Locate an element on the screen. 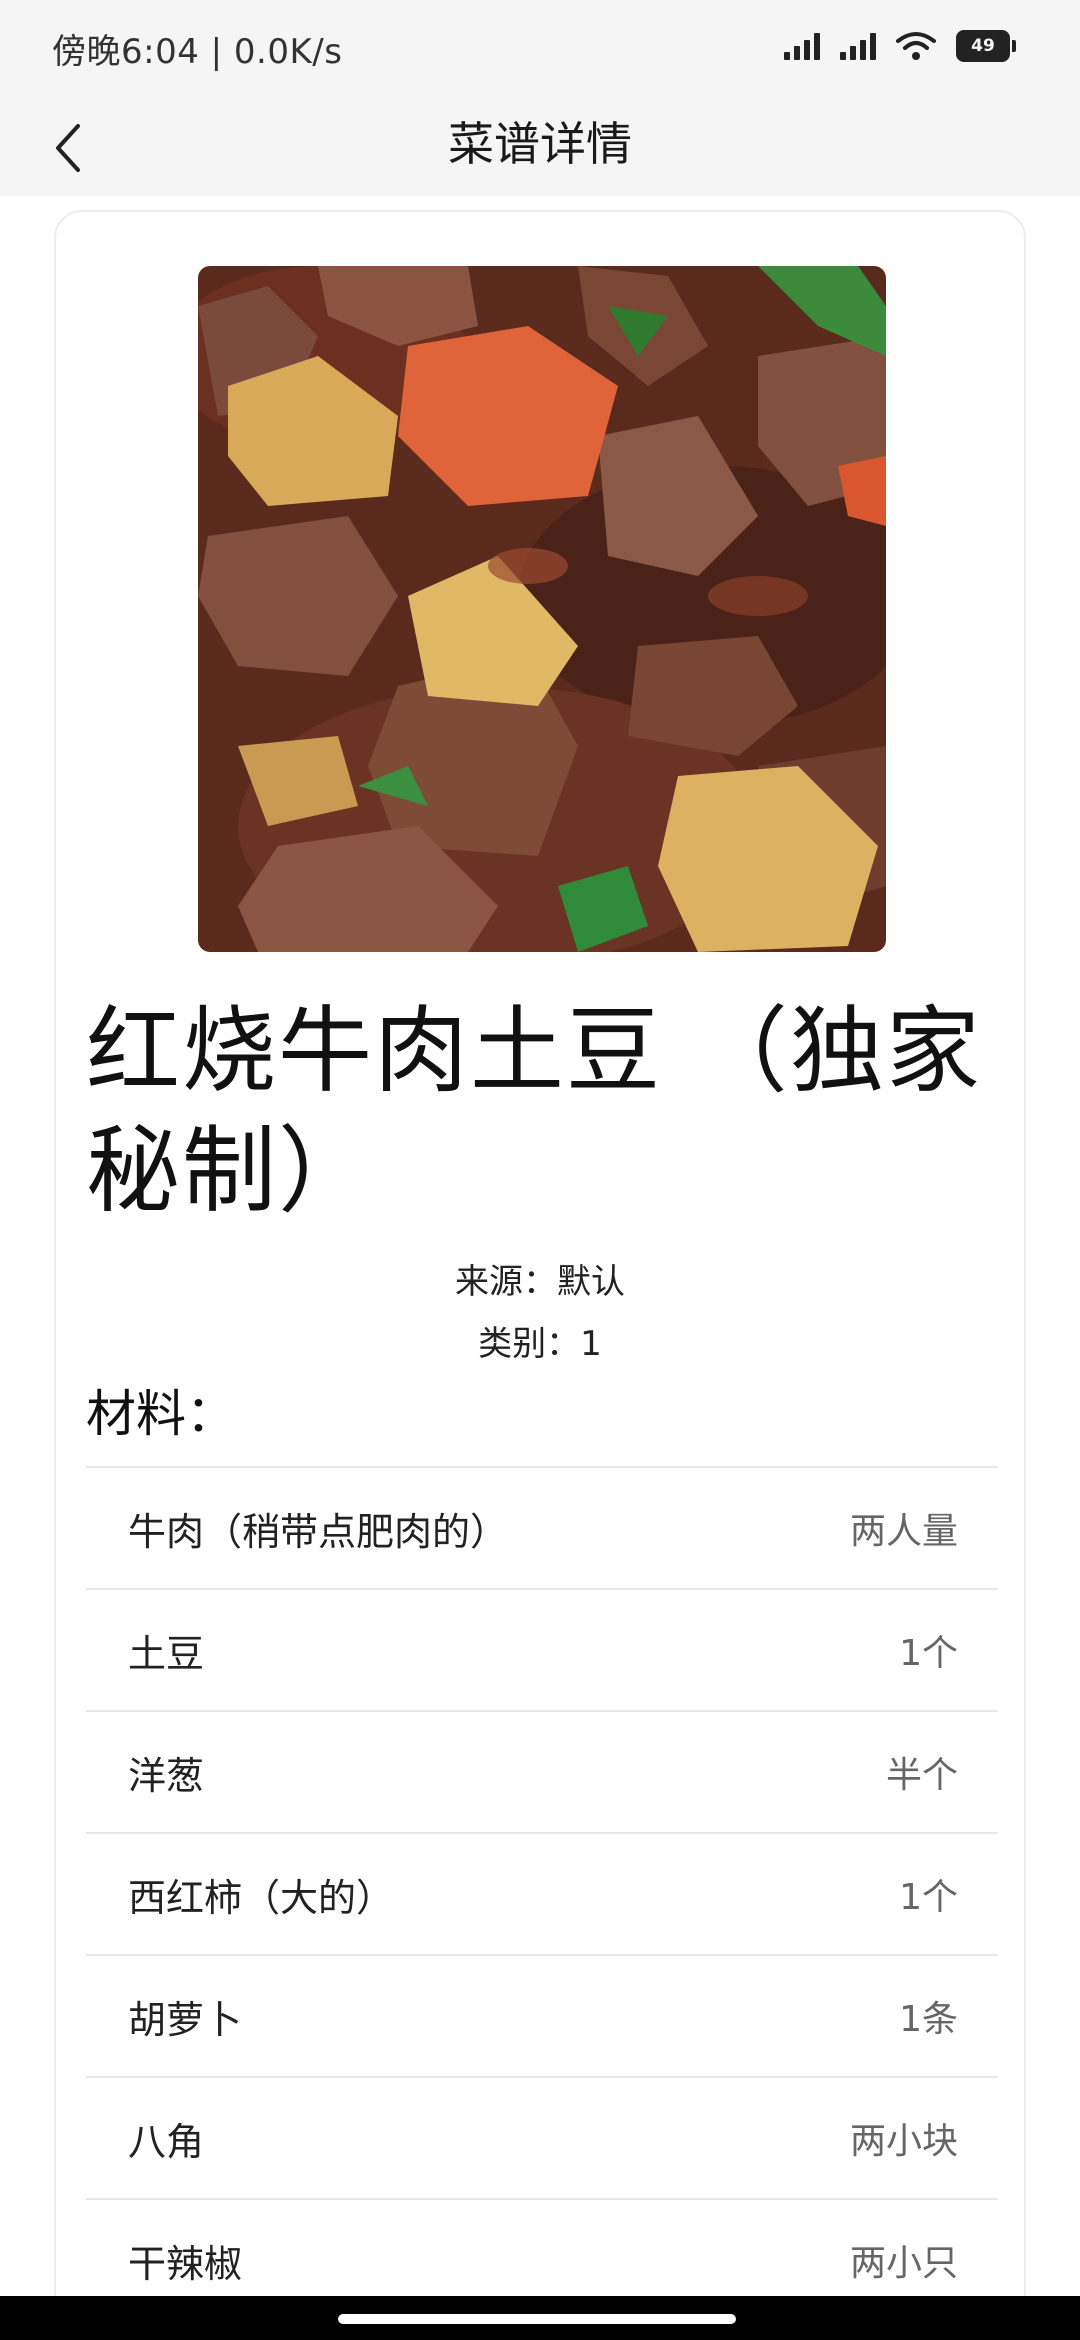 This screenshot has width=1080, height=2340. ingredient-name: 干辣椒 is located at coordinates (185, 2263).